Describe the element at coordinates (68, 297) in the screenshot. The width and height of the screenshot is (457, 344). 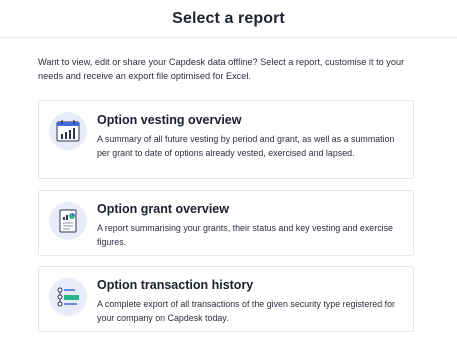
I see `transaction-timeline-icon` at that location.